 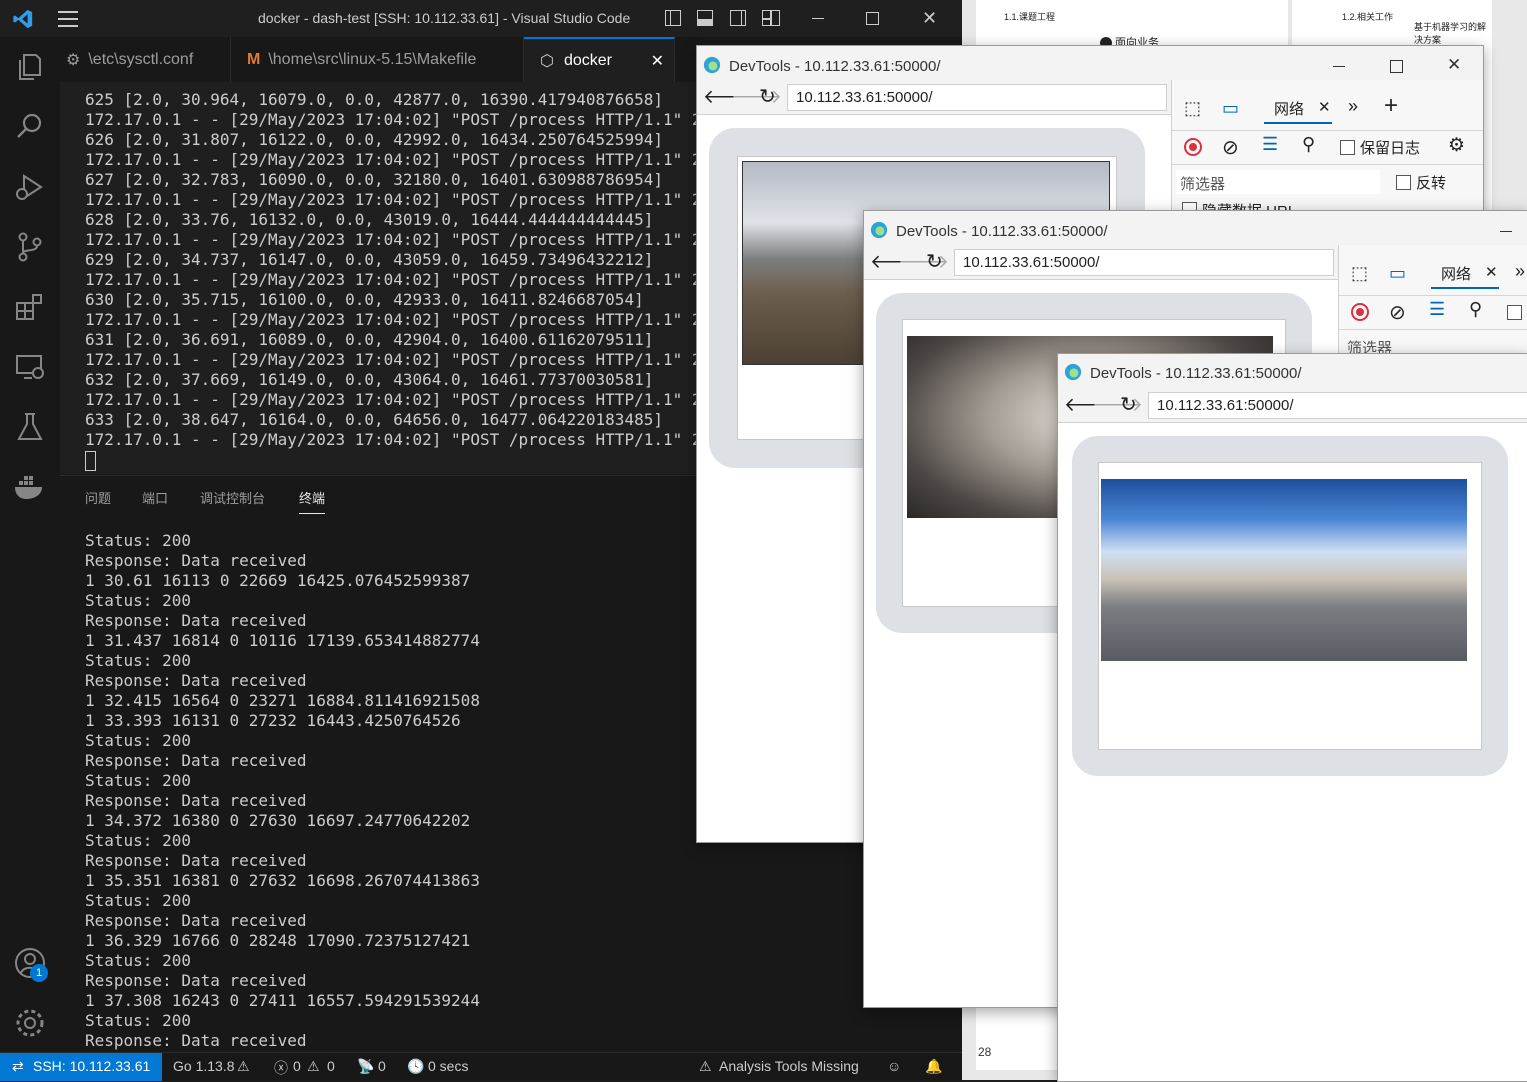 What do you see at coordinates (933, 1066) in the screenshot?
I see `notifications-bell-icon: 🔔` at bounding box center [933, 1066].